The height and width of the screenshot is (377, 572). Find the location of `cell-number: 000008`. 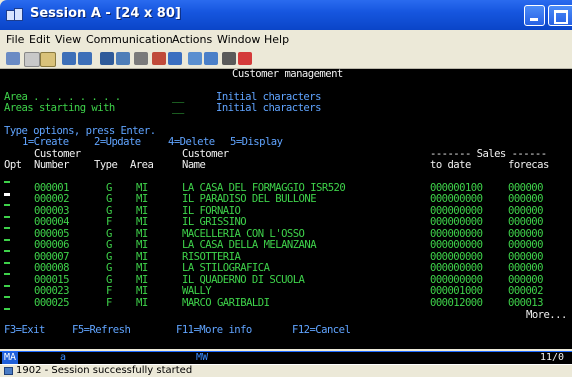

cell-number: 000008 is located at coordinates (52, 268).